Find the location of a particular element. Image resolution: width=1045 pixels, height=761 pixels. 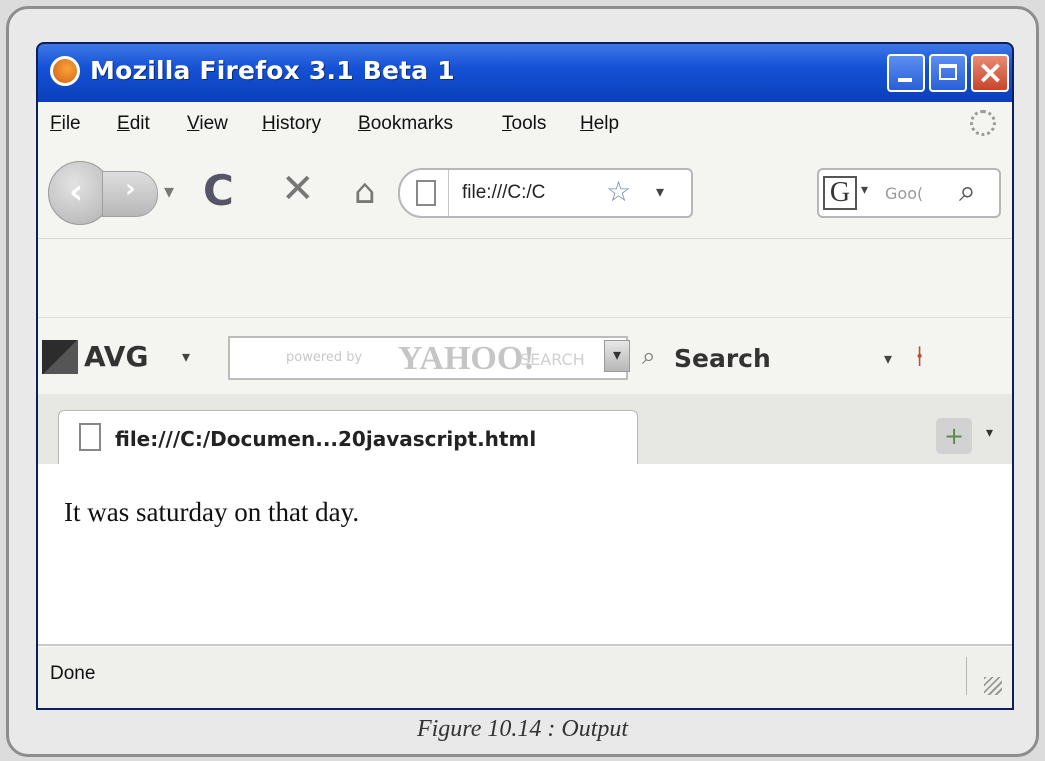

yahoo-logo: YAHOO! is located at coordinates (466, 358).